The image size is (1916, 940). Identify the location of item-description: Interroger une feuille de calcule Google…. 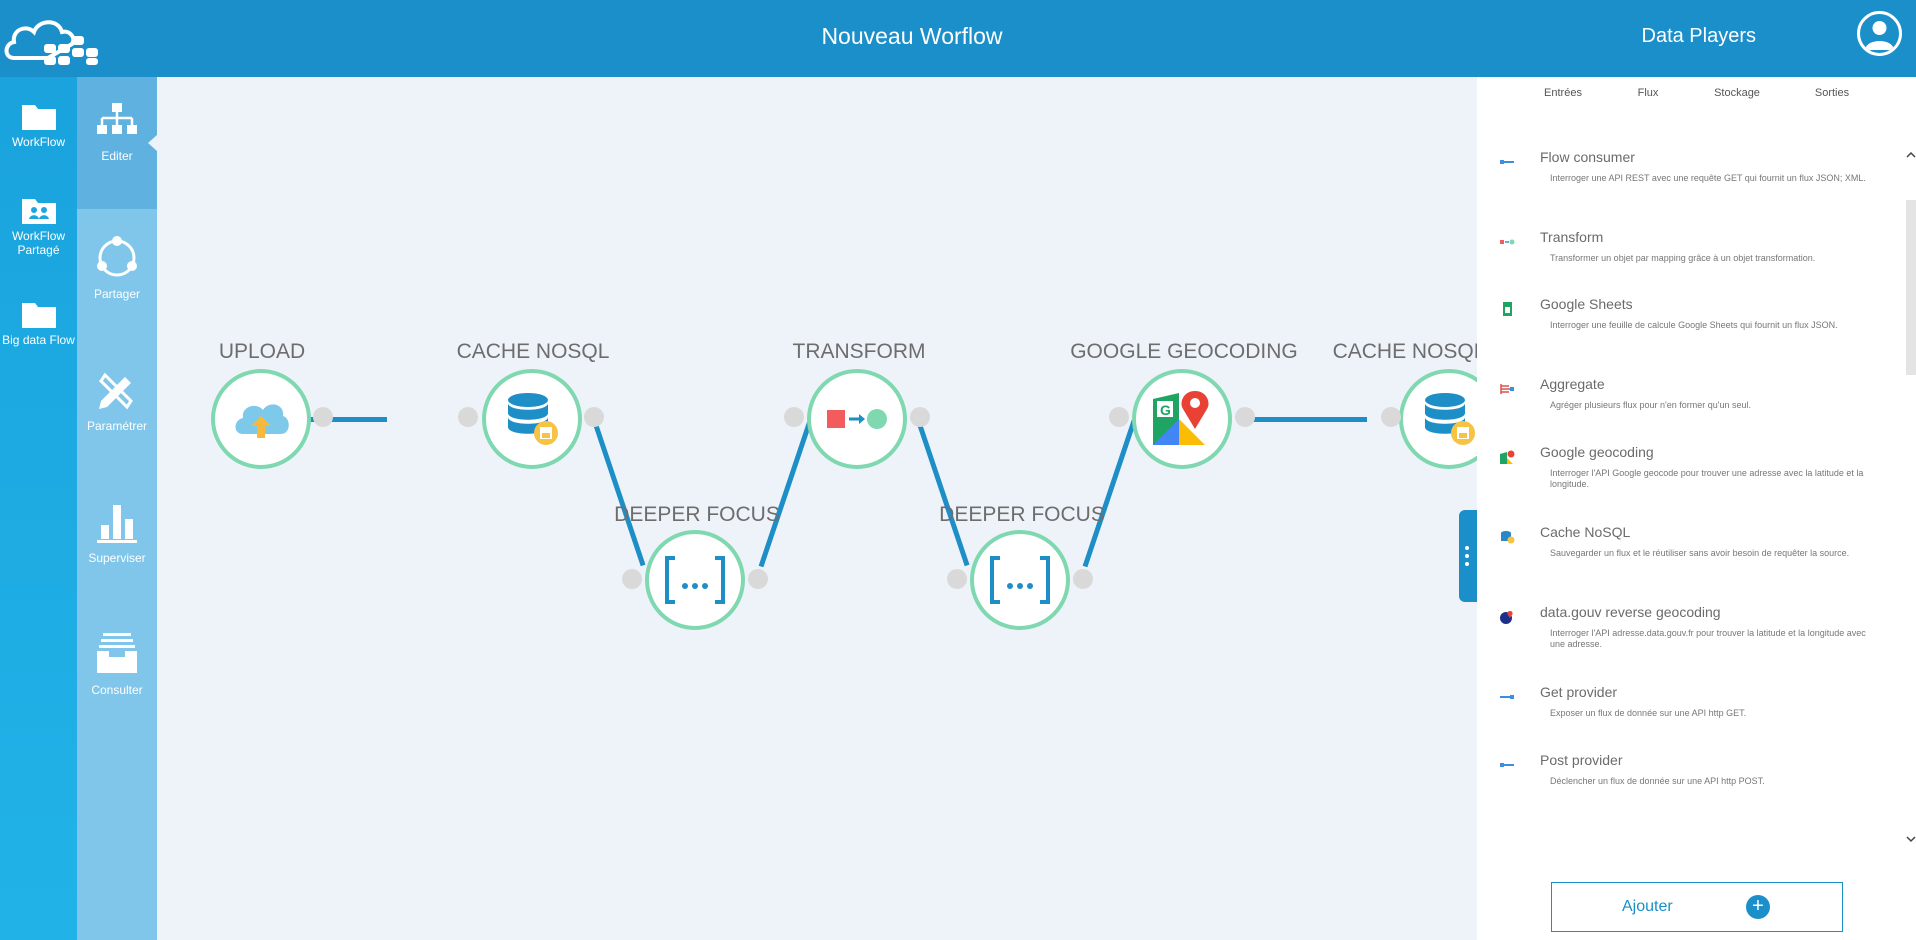
(1694, 325).